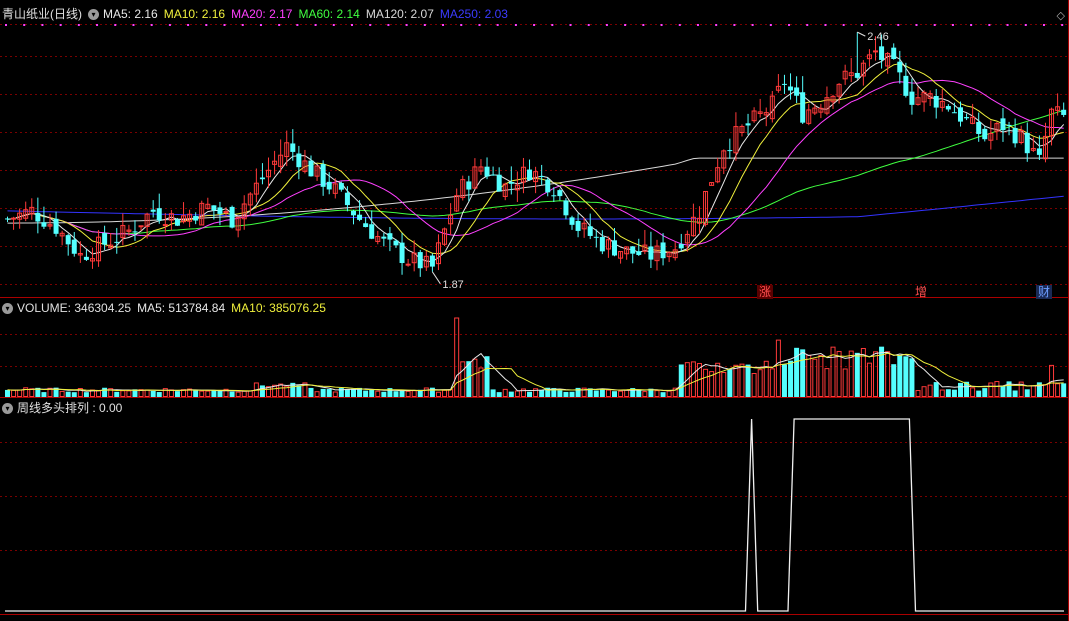 Image resolution: width=1069 pixels, height=621 pixels. Describe the element at coordinates (861, 34) in the screenshot. I see `high-marker` at that location.